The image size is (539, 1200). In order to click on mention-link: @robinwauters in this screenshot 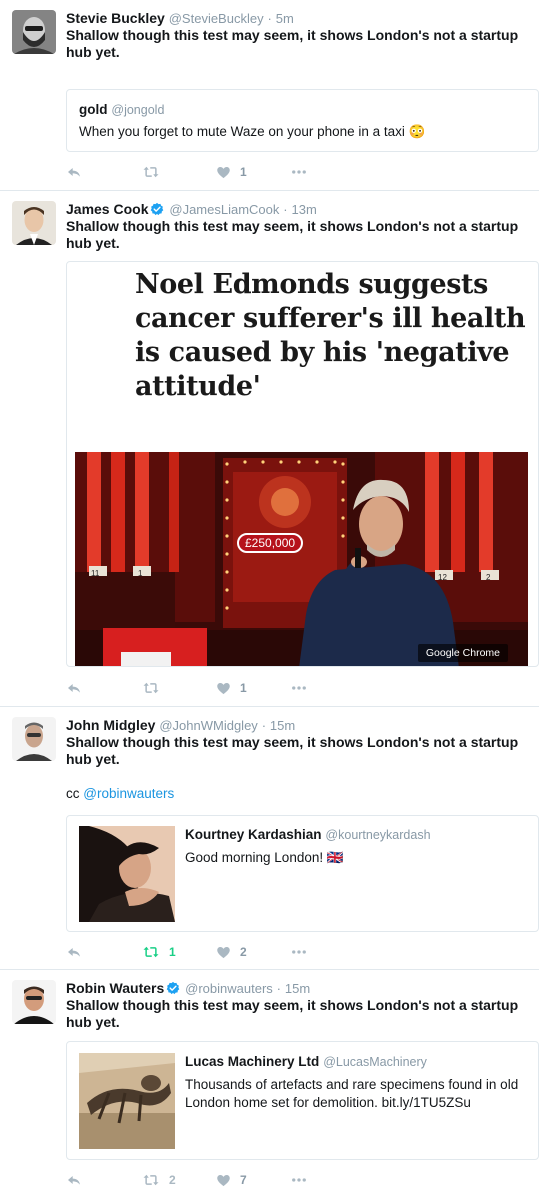, I will do `click(128, 793)`.